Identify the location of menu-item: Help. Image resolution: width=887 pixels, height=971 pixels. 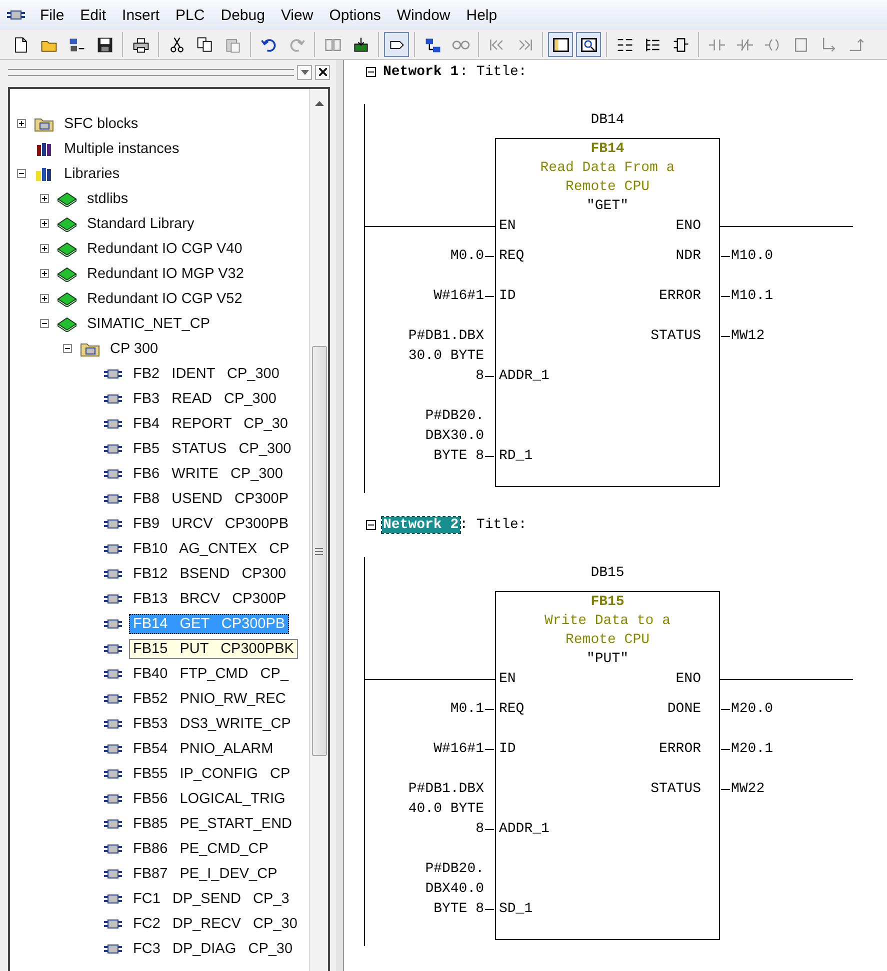
(482, 15).